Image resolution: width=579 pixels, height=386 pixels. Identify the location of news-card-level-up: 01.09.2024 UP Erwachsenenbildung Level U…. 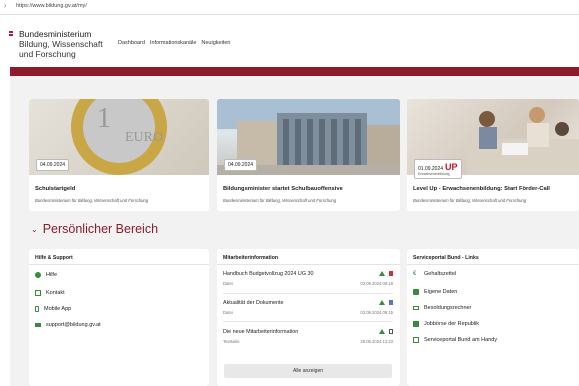
(493, 155).